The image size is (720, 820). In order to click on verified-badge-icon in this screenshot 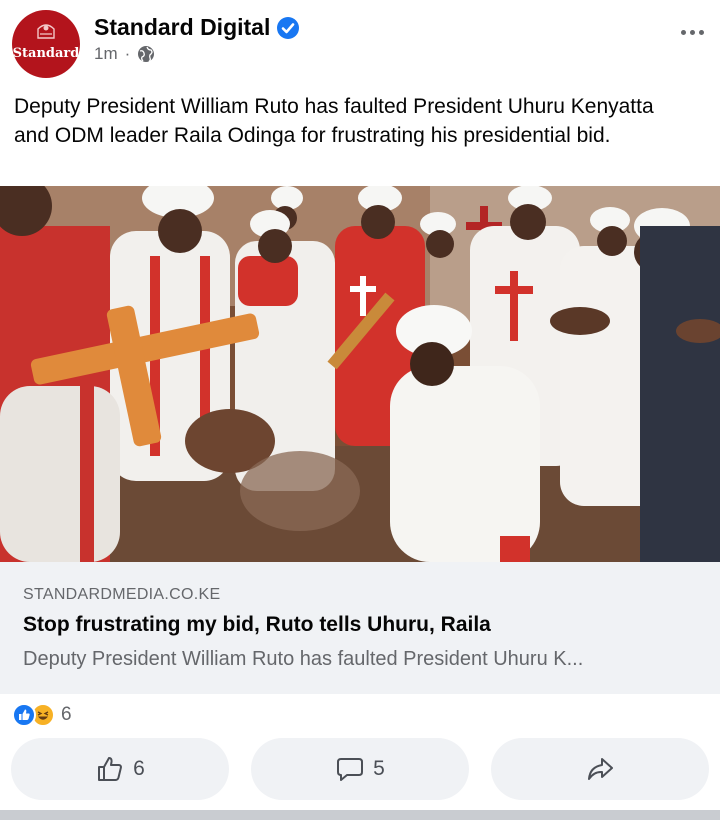, I will do `click(288, 28)`.